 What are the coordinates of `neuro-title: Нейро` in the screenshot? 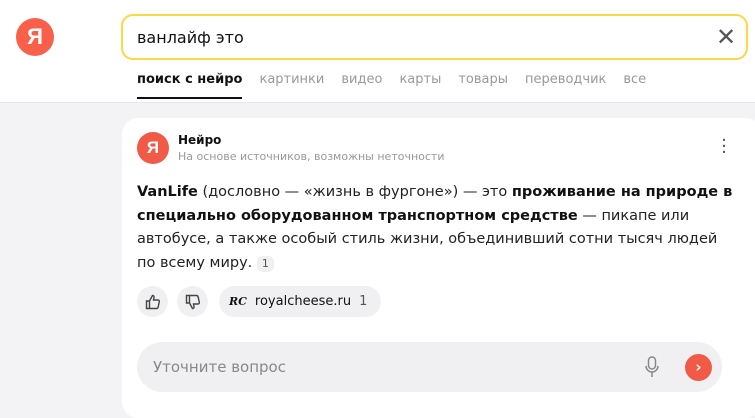 It's located at (200, 140).